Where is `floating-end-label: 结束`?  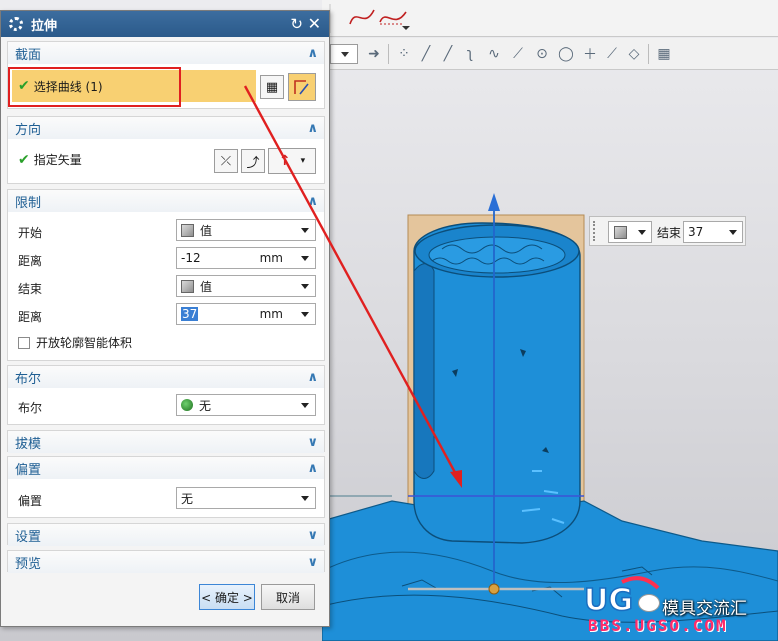
floating-end-label: 结束 is located at coordinates (669, 233).